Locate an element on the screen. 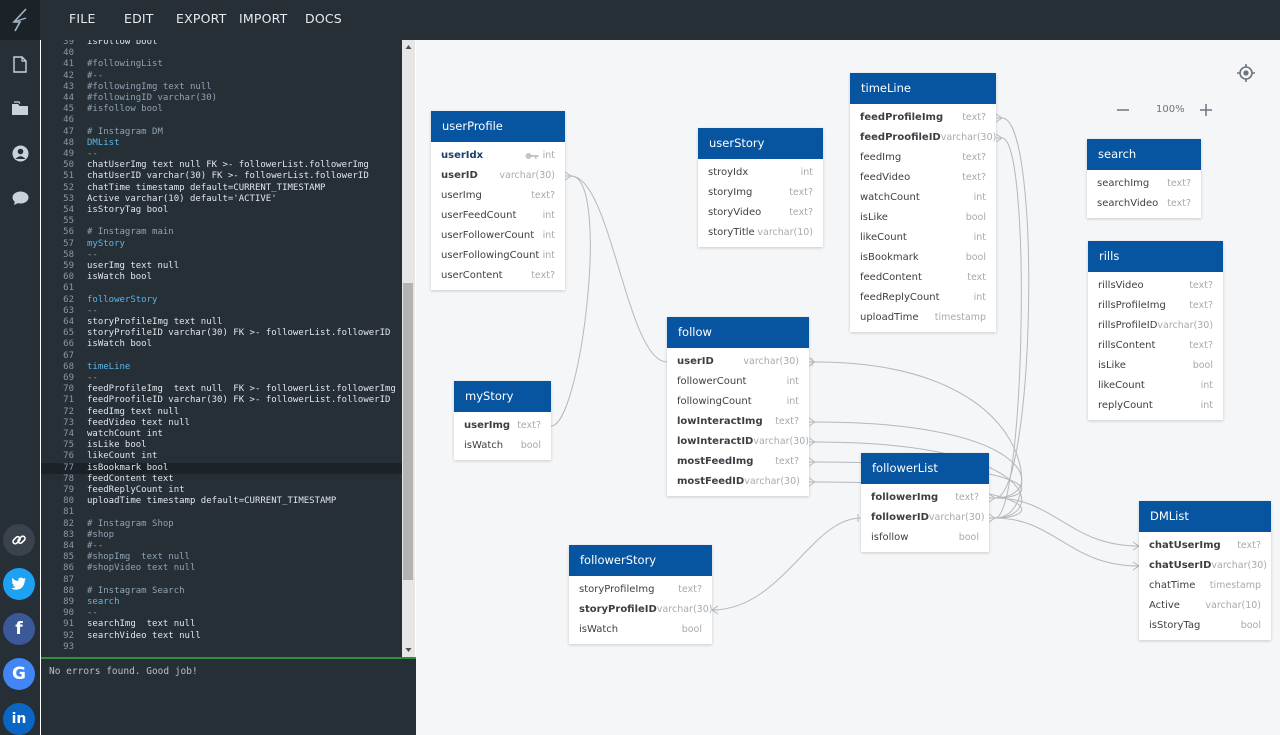 The width and height of the screenshot is (1280, 735). table-title: userStory is located at coordinates (760, 143).